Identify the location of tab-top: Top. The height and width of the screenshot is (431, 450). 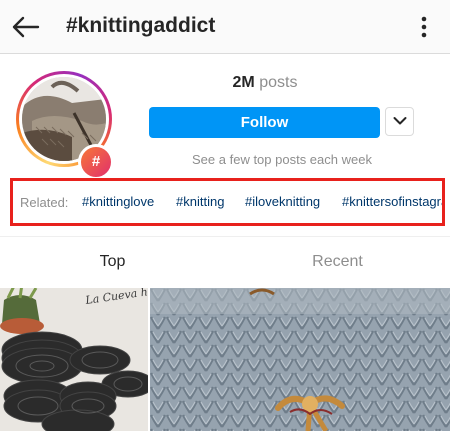
(112, 262).